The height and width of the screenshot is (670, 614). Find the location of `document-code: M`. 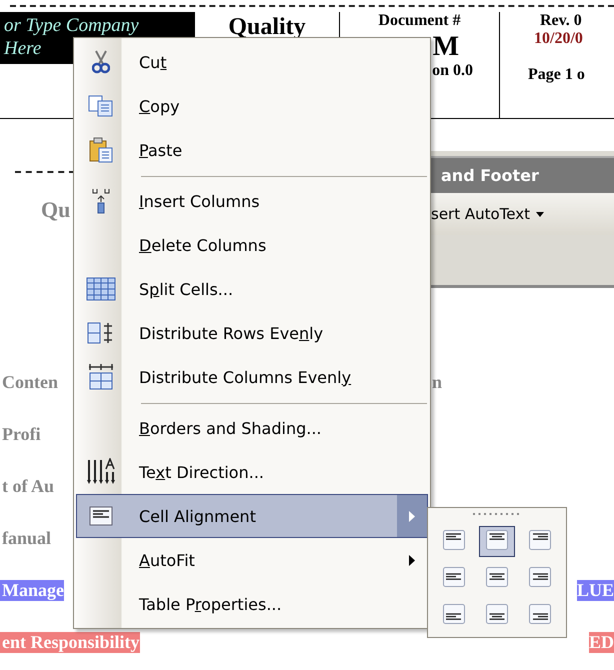

document-code: M is located at coordinates (445, 47).